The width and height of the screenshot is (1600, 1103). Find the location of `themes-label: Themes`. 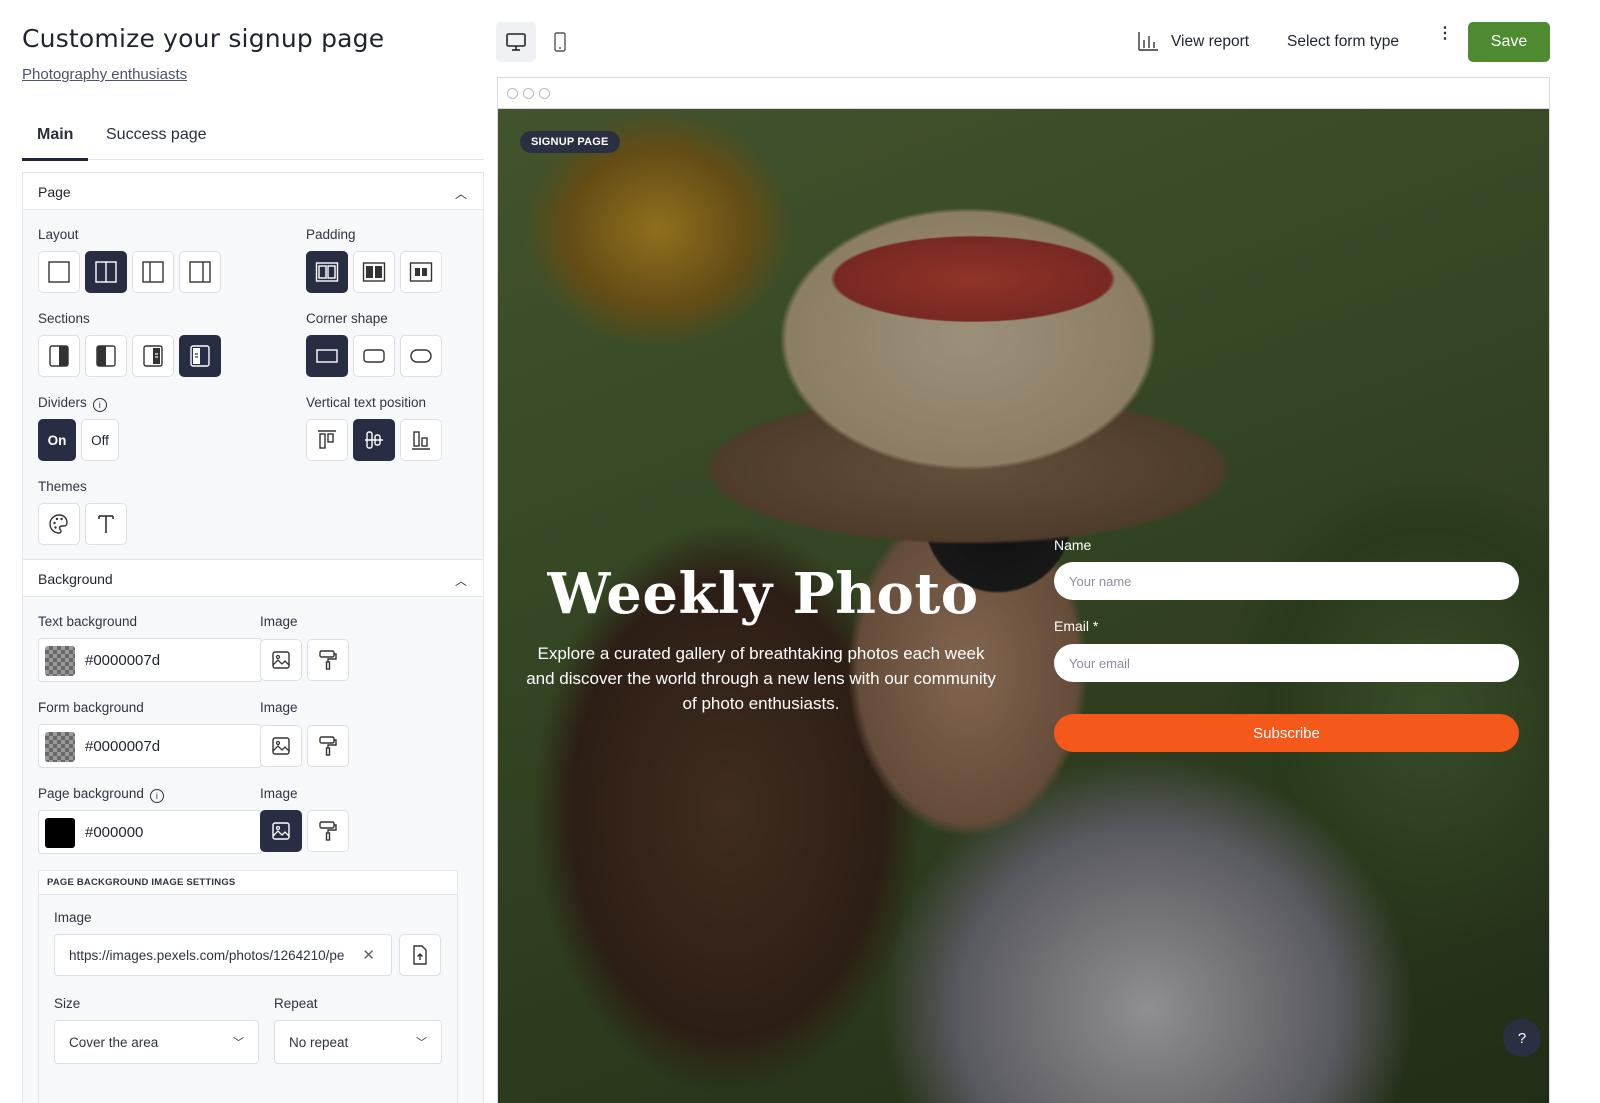

themes-label: Themes is located at coordinates (62, 486).